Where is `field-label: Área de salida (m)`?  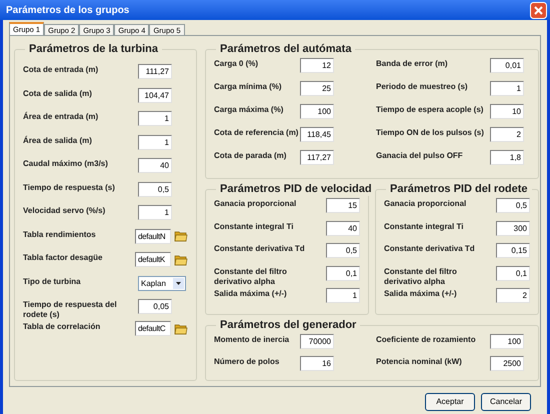
field-label: Área de salida (m) is located at coordinates (58, 140).